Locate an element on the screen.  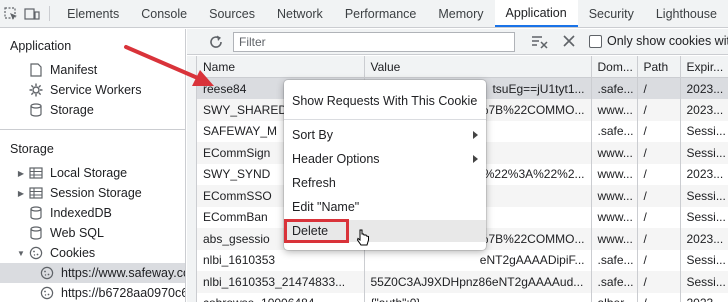
menu-item-edit-name: Edit "Name" is located at coordinates (385, 207).